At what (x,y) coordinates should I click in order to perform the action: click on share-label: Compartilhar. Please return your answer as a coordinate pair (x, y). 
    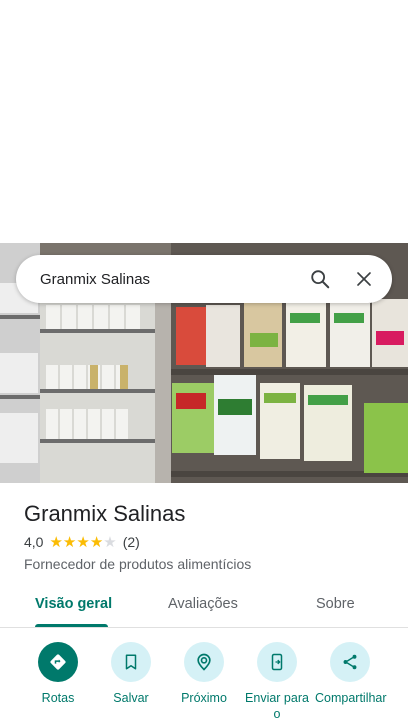
    Looking at the image, I should click on (351, 698).